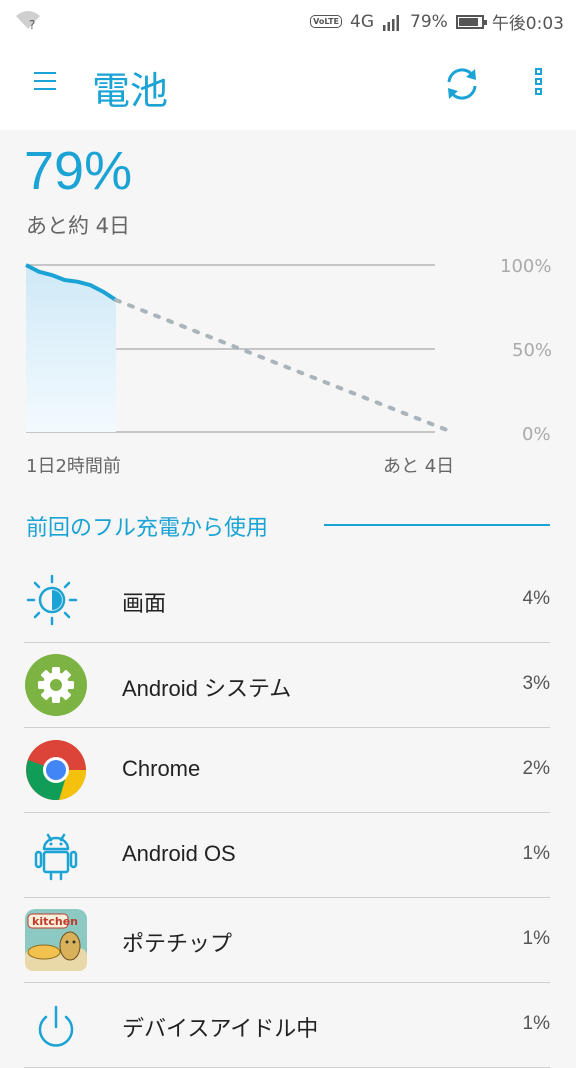 This screenshot has height=1068, width=576. What do you see at coordinates (161, 768) in the screenshot?
I see `app-name: Chrome` at bounding box center [161, 768].